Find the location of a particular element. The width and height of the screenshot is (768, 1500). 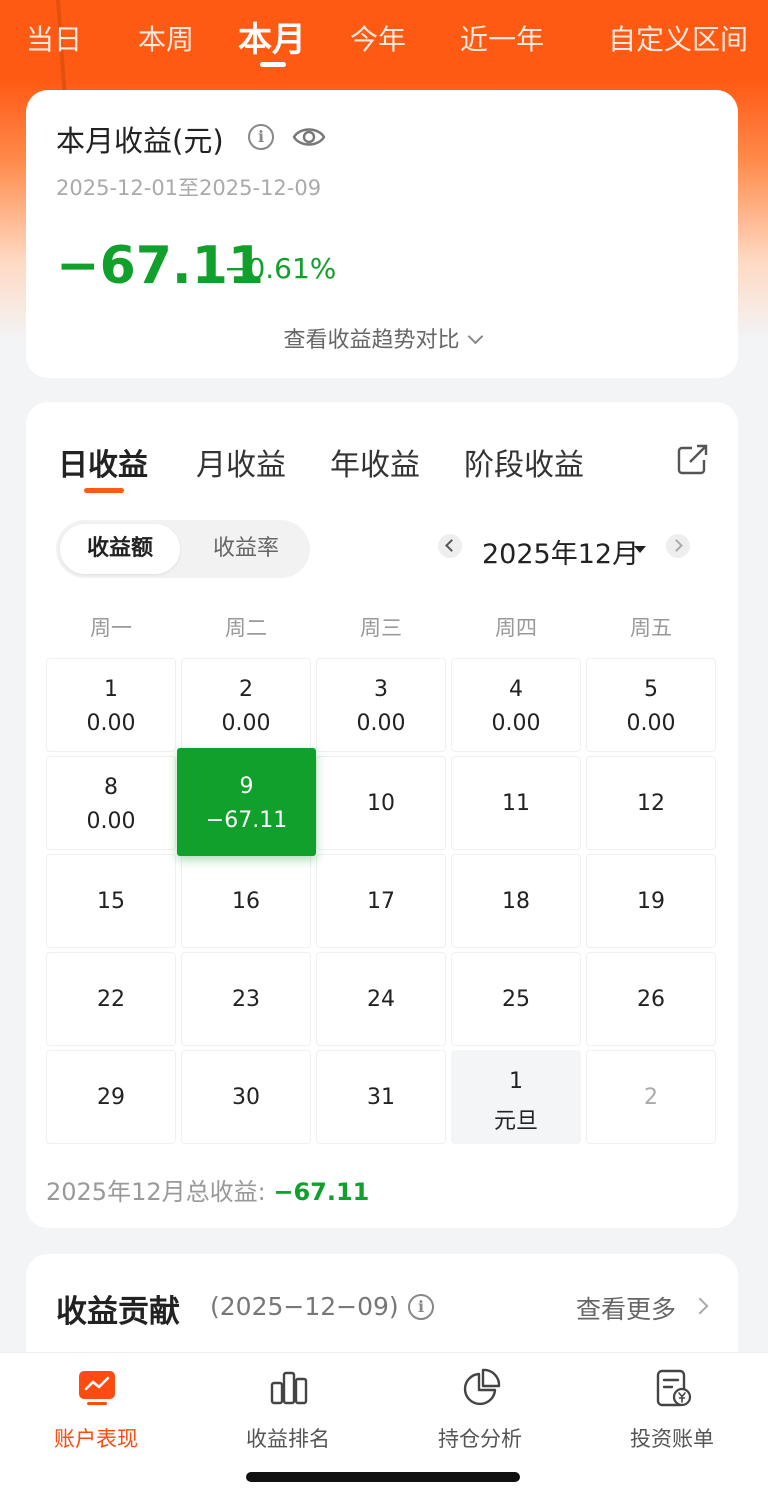

bar-chart-icon is located at coordinates (289, 1388).